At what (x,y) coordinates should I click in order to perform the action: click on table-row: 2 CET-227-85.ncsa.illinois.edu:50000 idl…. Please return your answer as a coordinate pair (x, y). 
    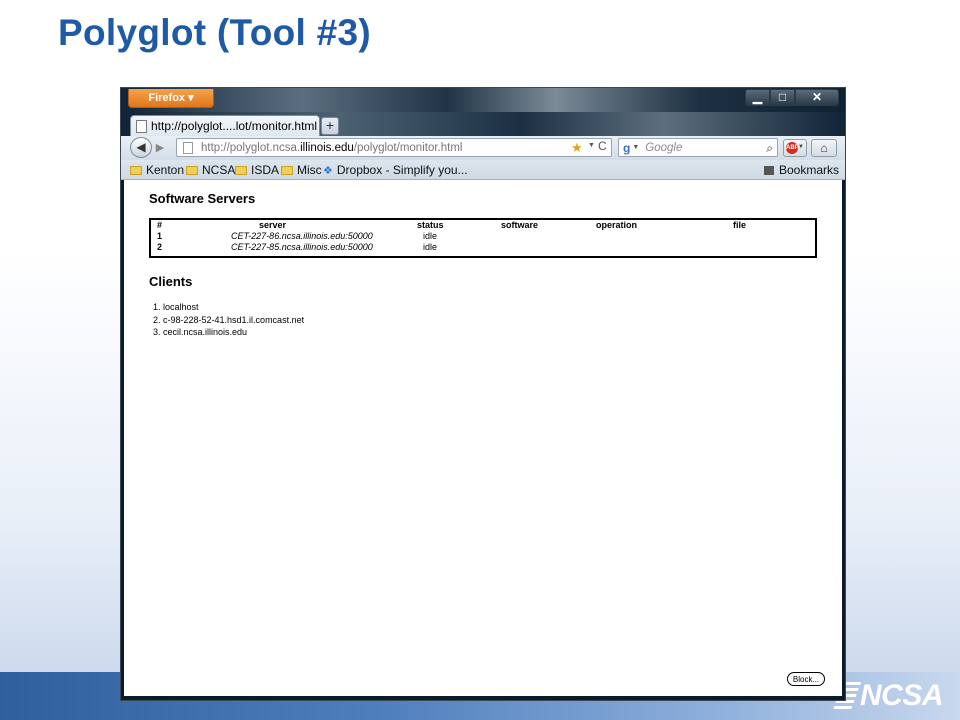
    Looking at the image, I should click on (483, 247).